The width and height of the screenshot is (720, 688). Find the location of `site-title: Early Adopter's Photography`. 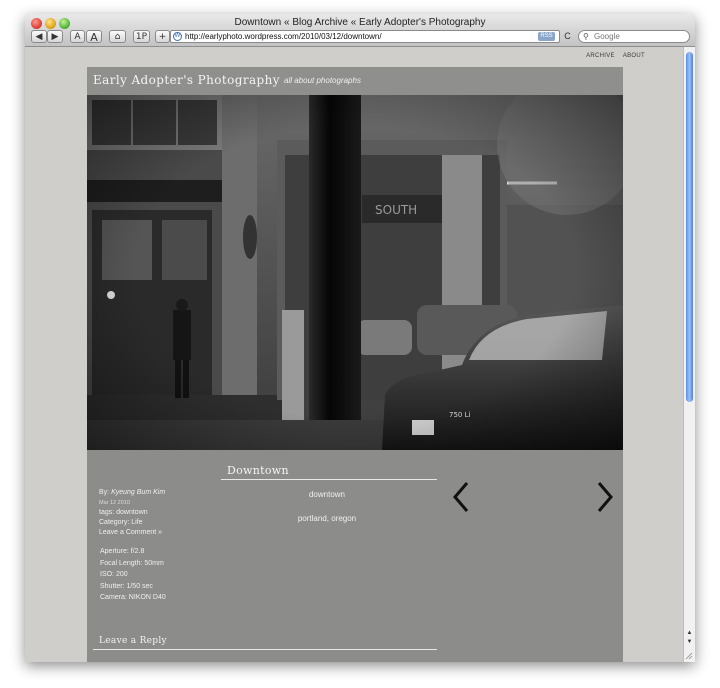

site-title: Early Adopter's Photography is located at coordinates (186, 80).